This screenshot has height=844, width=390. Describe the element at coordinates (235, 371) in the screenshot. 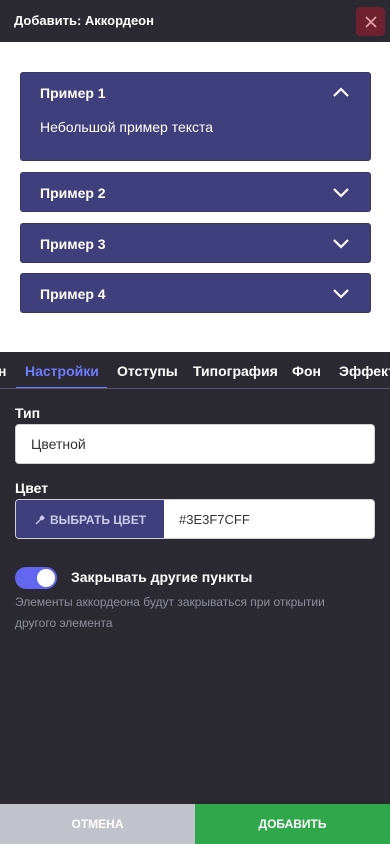

I see `tab-typography: Типография` at that location.